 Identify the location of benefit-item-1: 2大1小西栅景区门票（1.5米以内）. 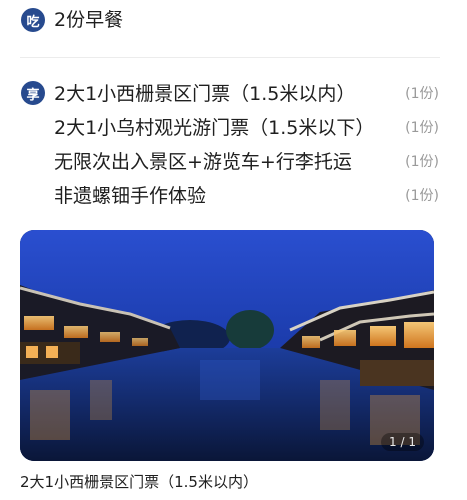
(205, 94).